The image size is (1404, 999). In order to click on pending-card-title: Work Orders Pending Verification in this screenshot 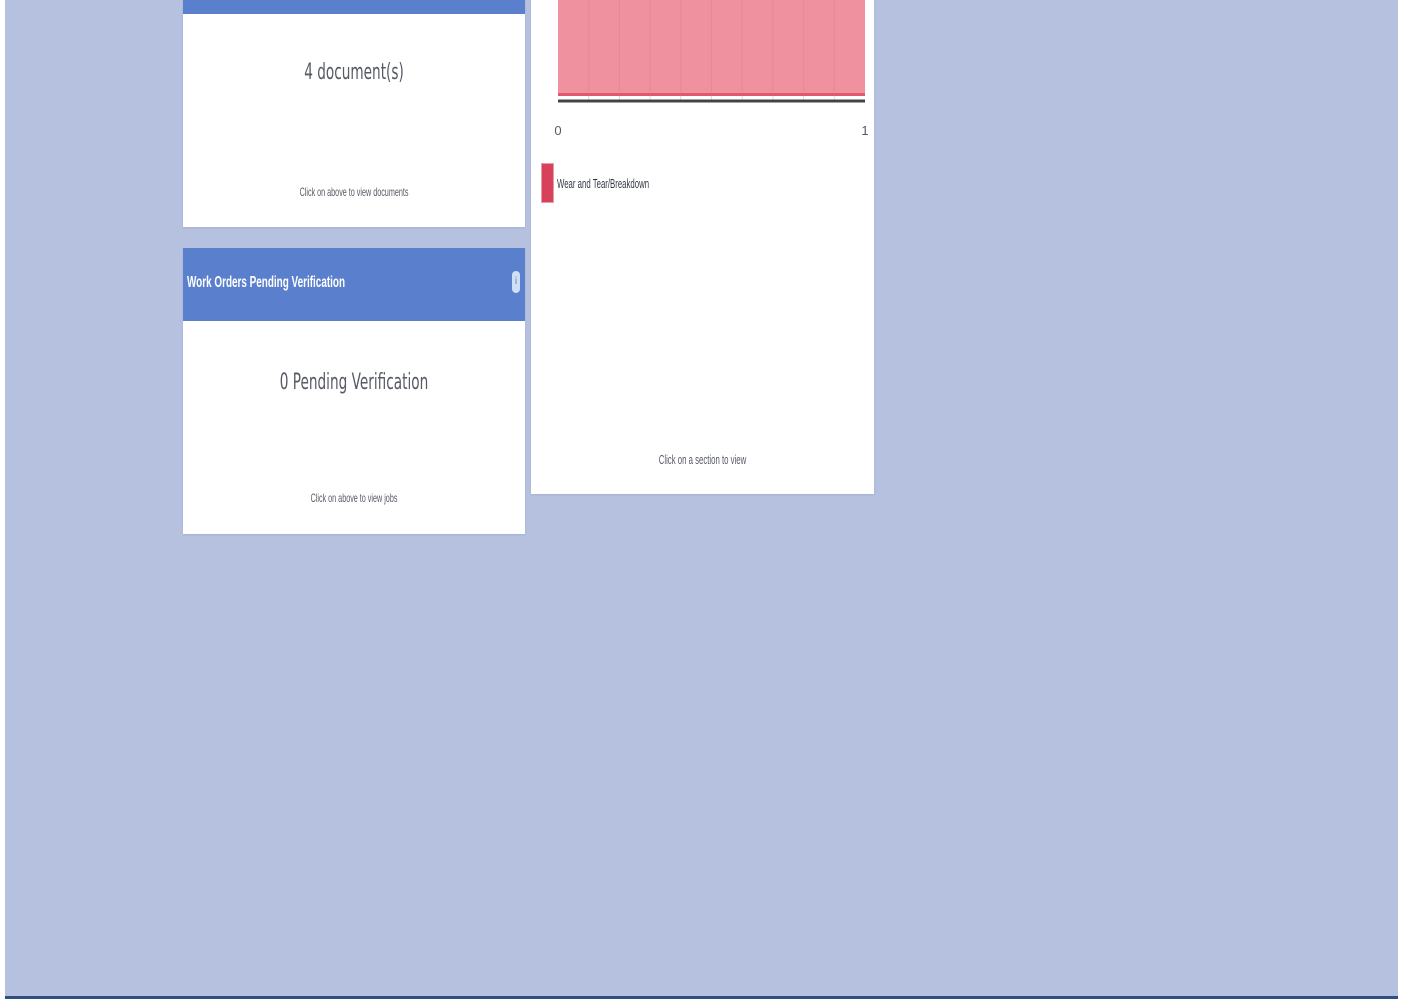, I will do `click(266, 282)`.